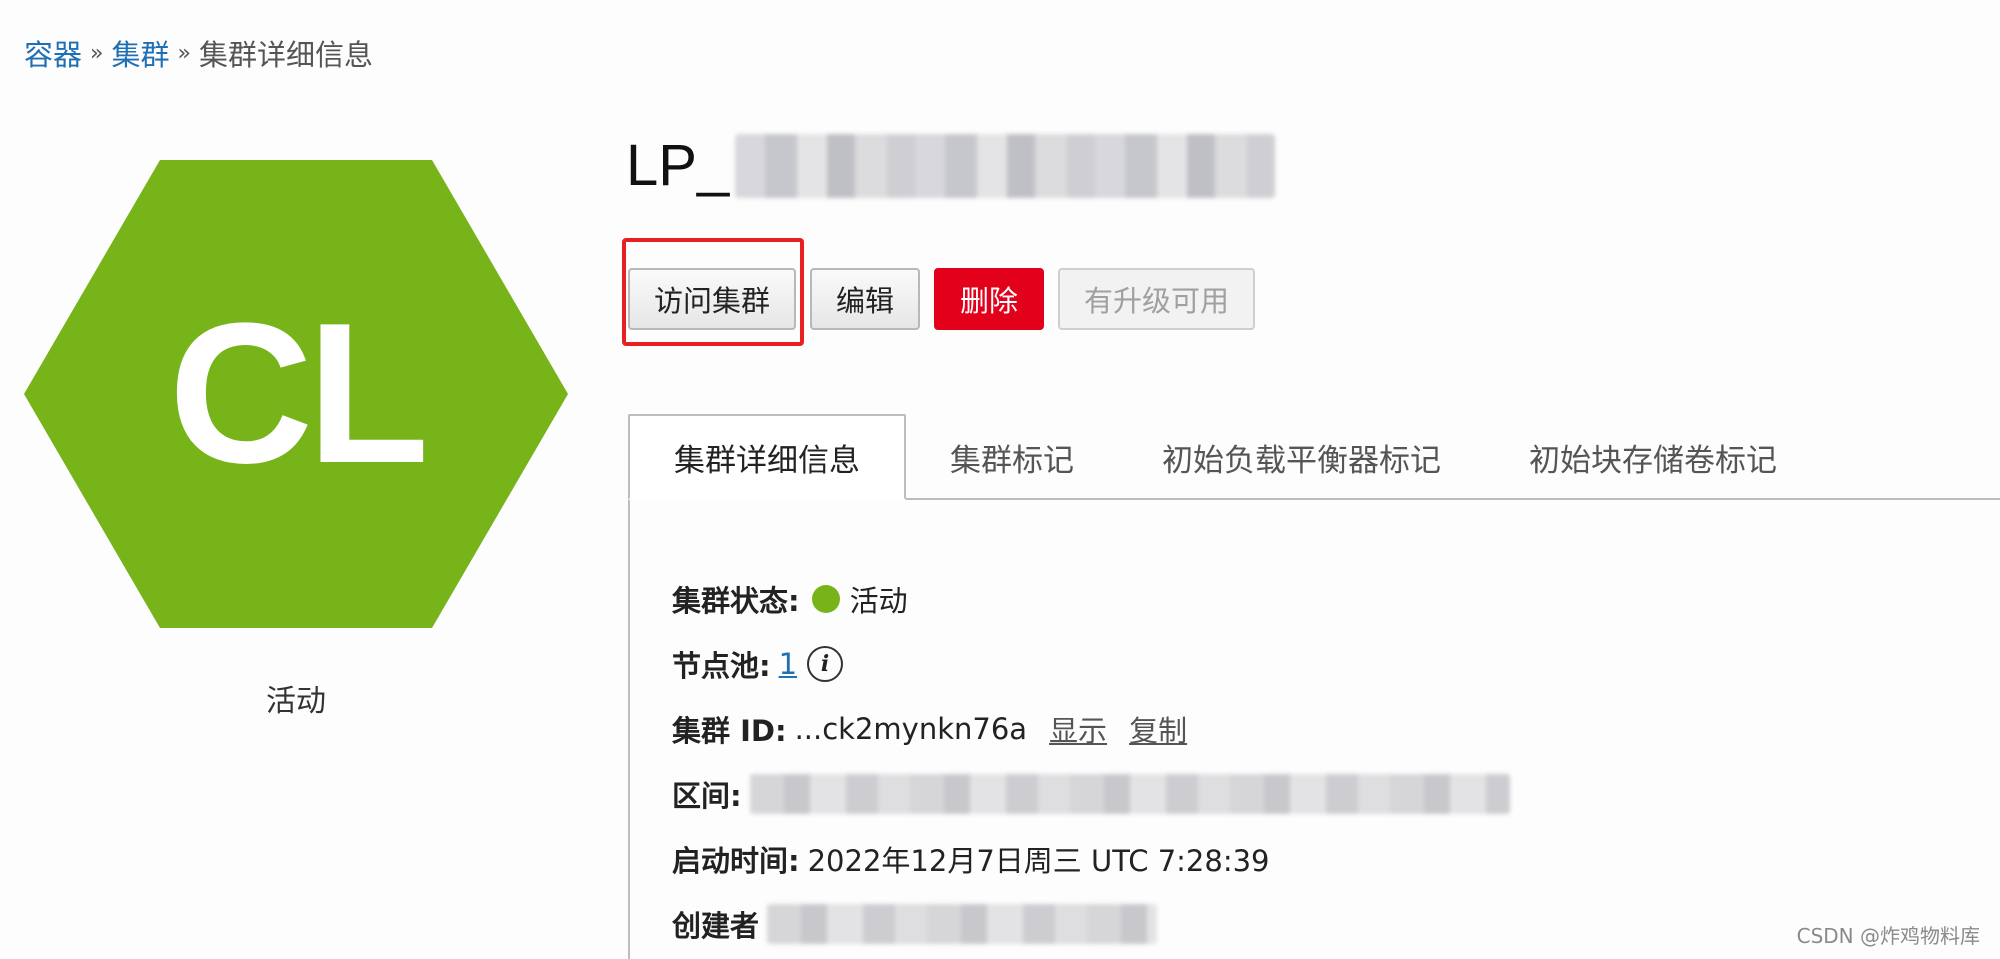 This screenshot has width=2000, height=959. I want to click on detail-row-region: 区间:, so click(1091, 793).